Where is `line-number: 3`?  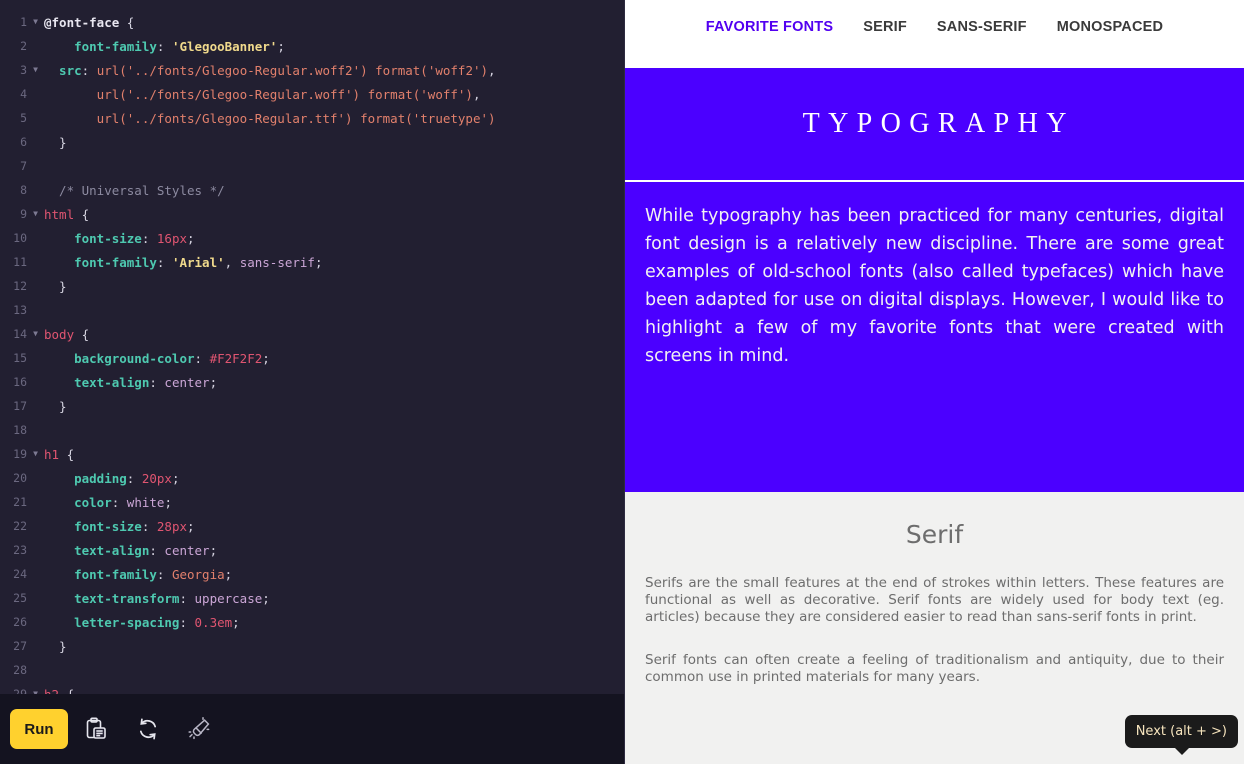
line-number: 3 is located at coordinates (23, 70).